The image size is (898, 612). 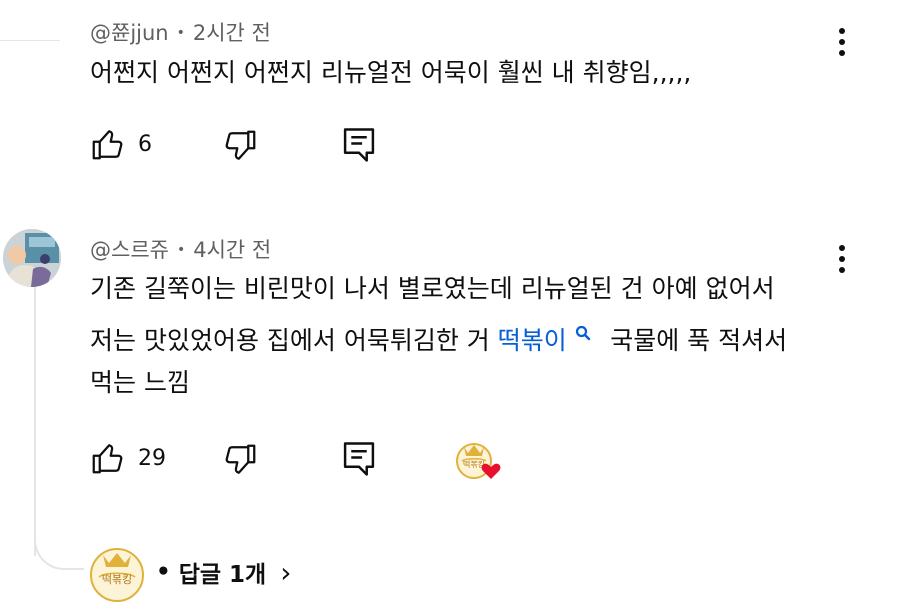 I want to click on thread-curve, so click(x=59, y=545).